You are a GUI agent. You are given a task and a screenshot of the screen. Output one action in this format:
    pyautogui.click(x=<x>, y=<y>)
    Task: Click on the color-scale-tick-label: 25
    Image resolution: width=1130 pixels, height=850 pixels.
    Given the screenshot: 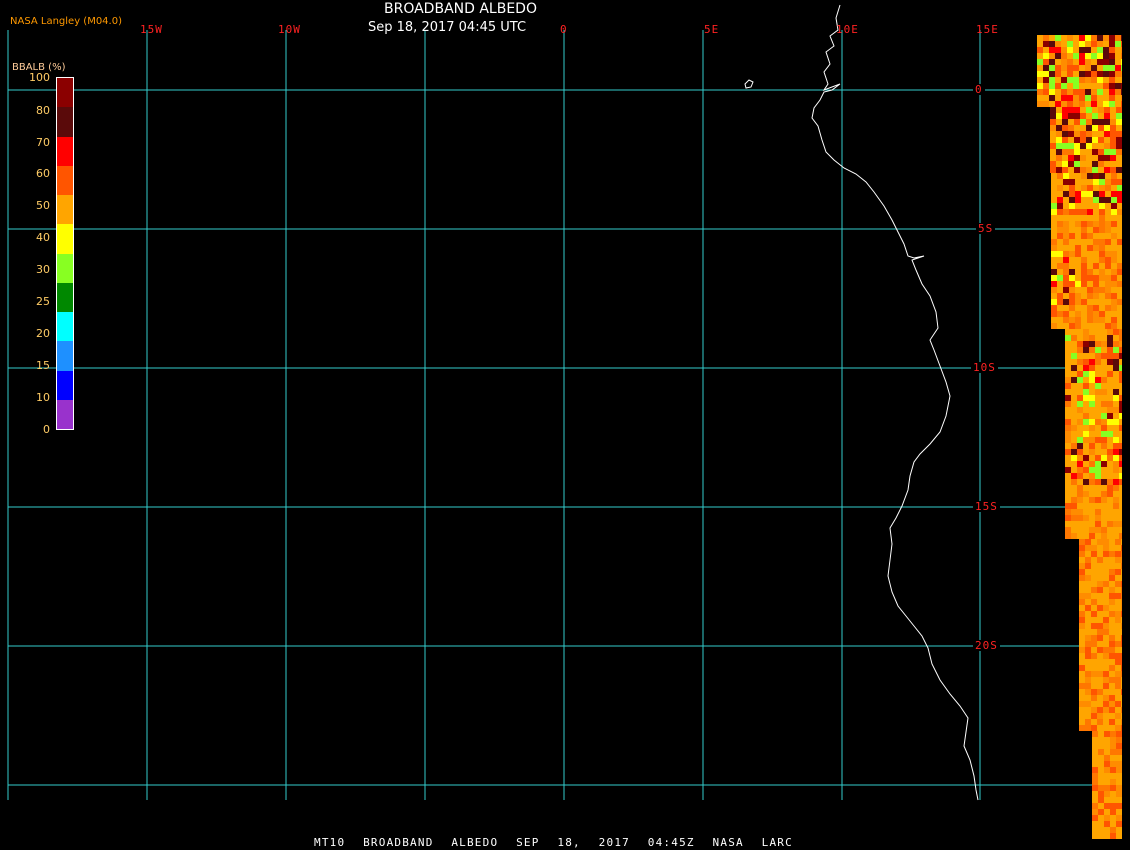 What is the action you would take?
    pyautogui.click(x=43, y=301)
    